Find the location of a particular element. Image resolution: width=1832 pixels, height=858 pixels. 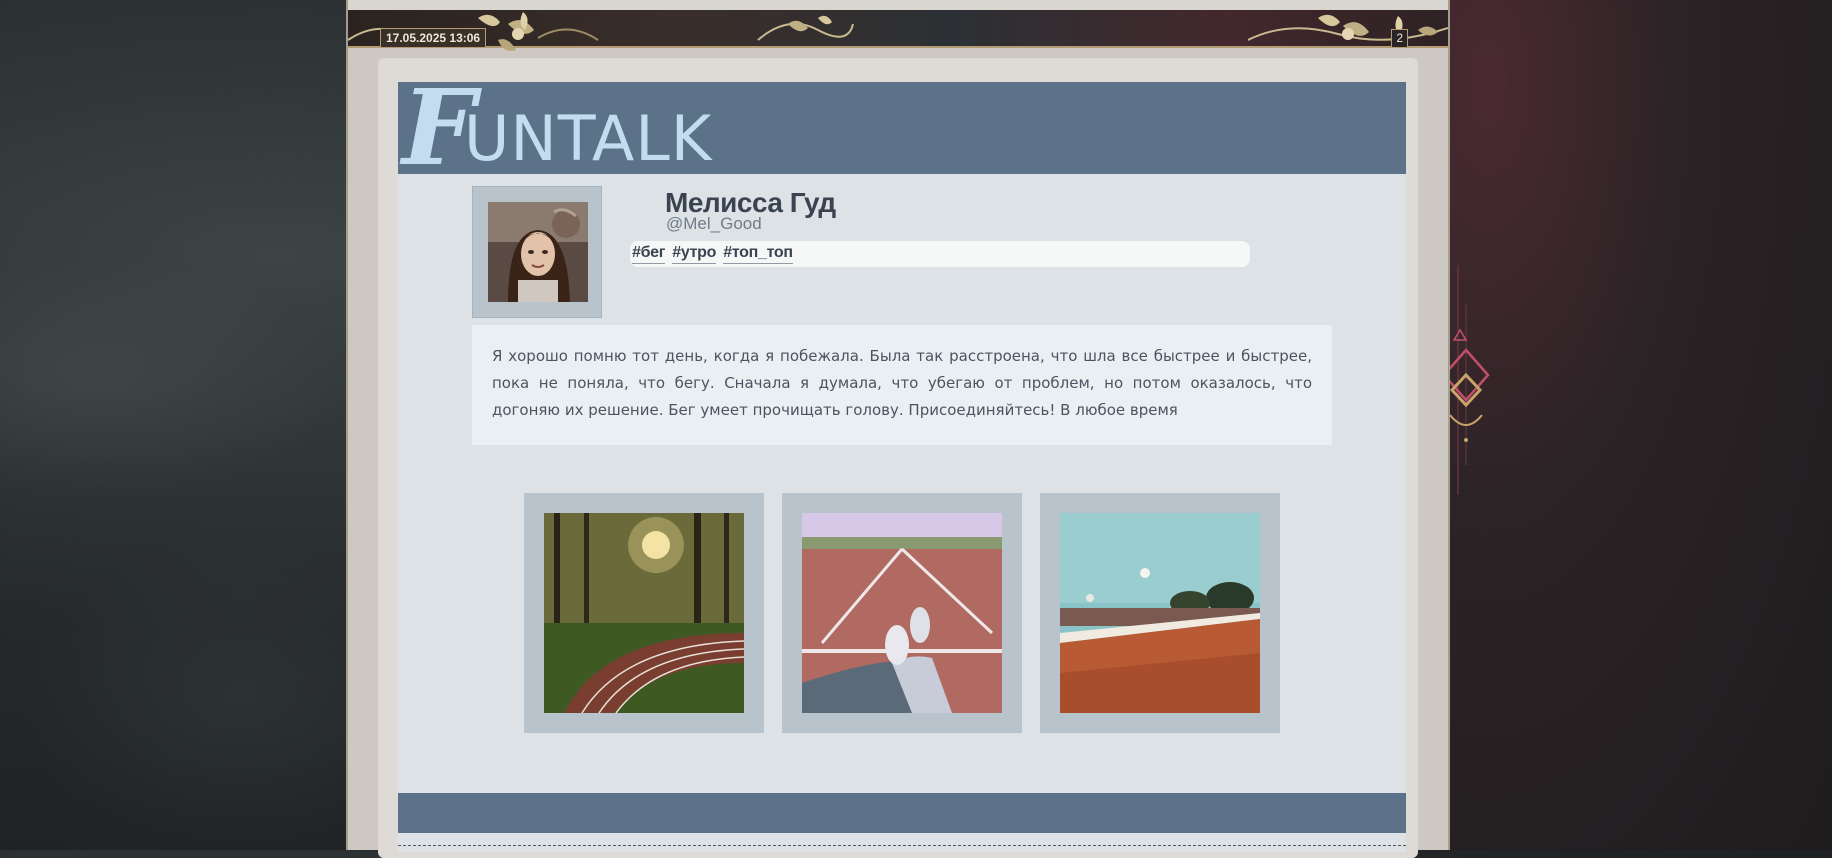

photo-running-shoes is located at coordinates (902, 613).